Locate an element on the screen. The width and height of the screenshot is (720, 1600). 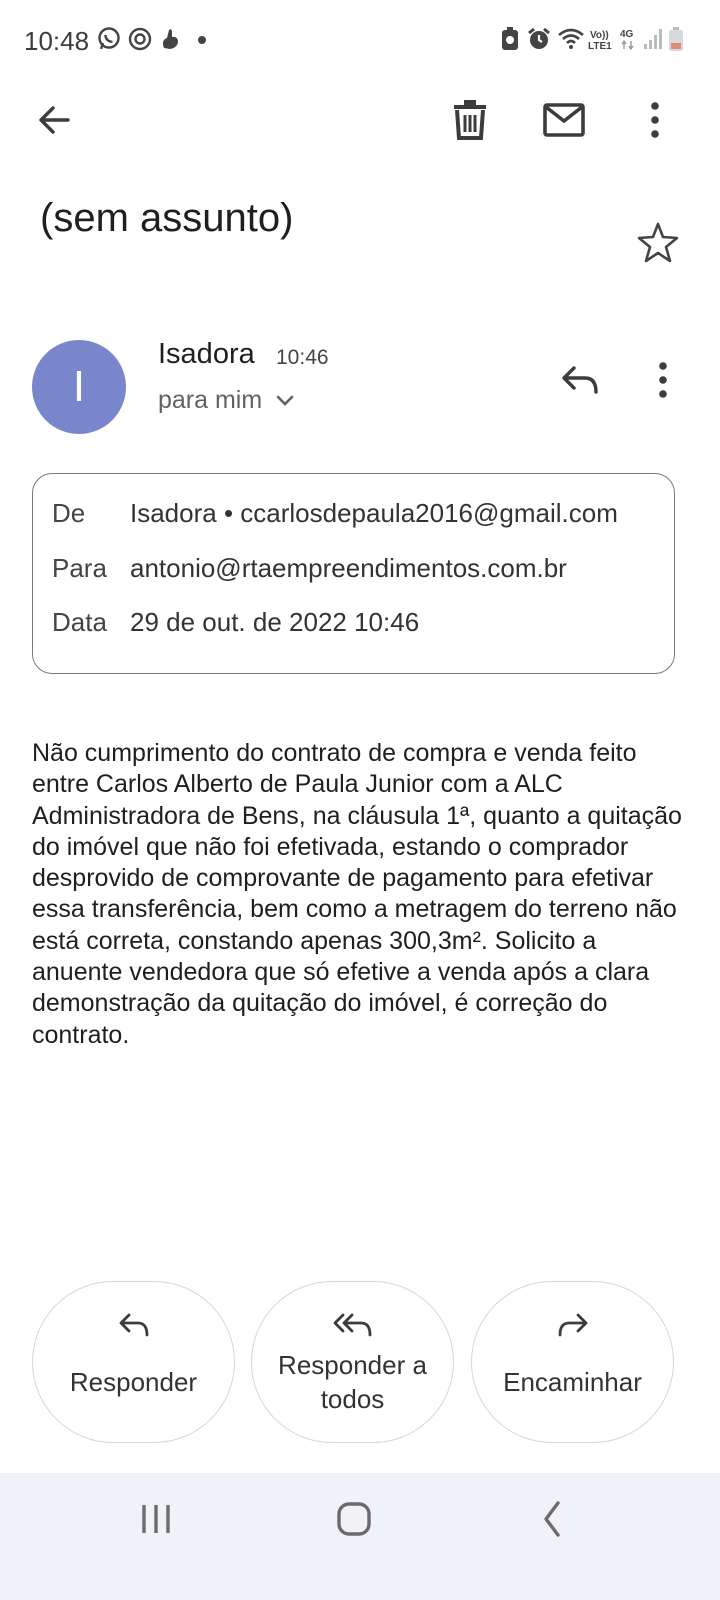
more-options-button is located at coordinates (655, 120).